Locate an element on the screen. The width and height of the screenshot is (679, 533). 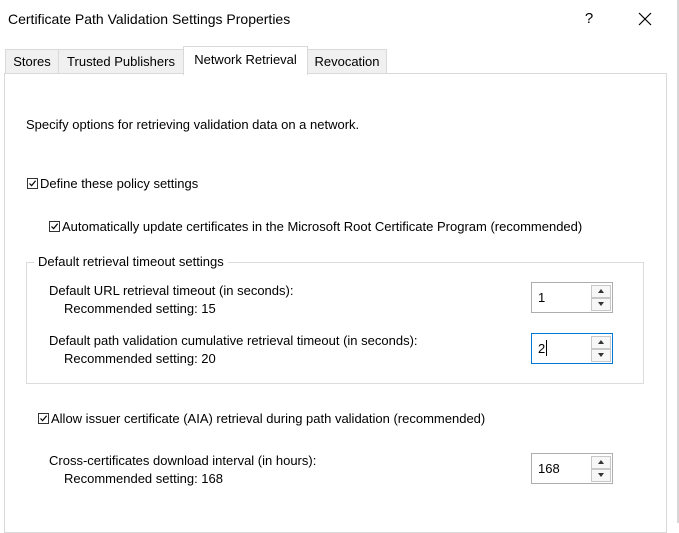
url-timeout-recommended: Recommended setting: 15 is located at coordinates (140, 308).